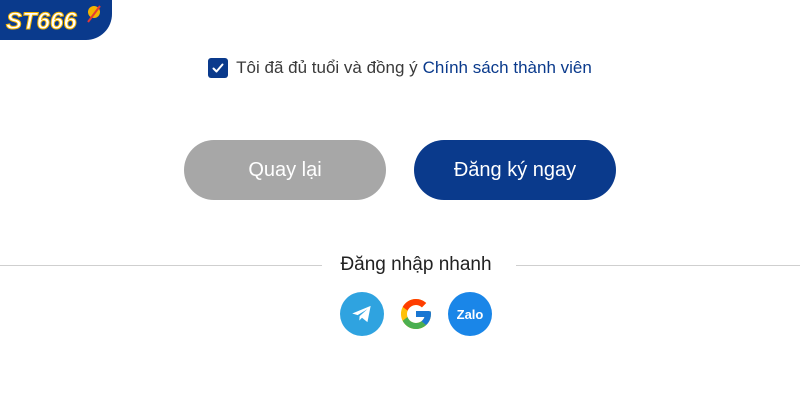 The image size is (800, 400). Describe the element at coordinates (285, 170) in the screenshot. I see `back-button: Quay lại` at that location.